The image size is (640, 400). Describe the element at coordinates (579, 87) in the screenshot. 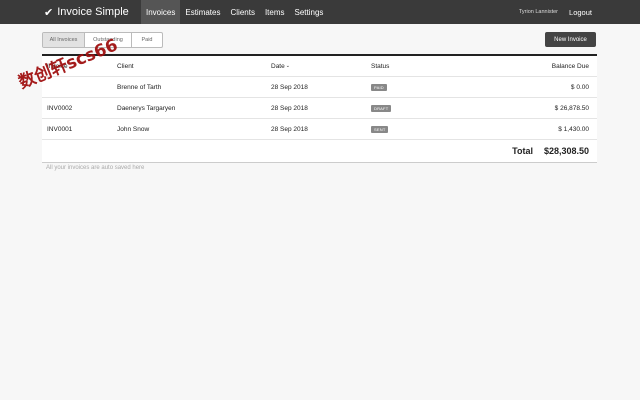

I see `balance-due: $ 0.00` at that location.